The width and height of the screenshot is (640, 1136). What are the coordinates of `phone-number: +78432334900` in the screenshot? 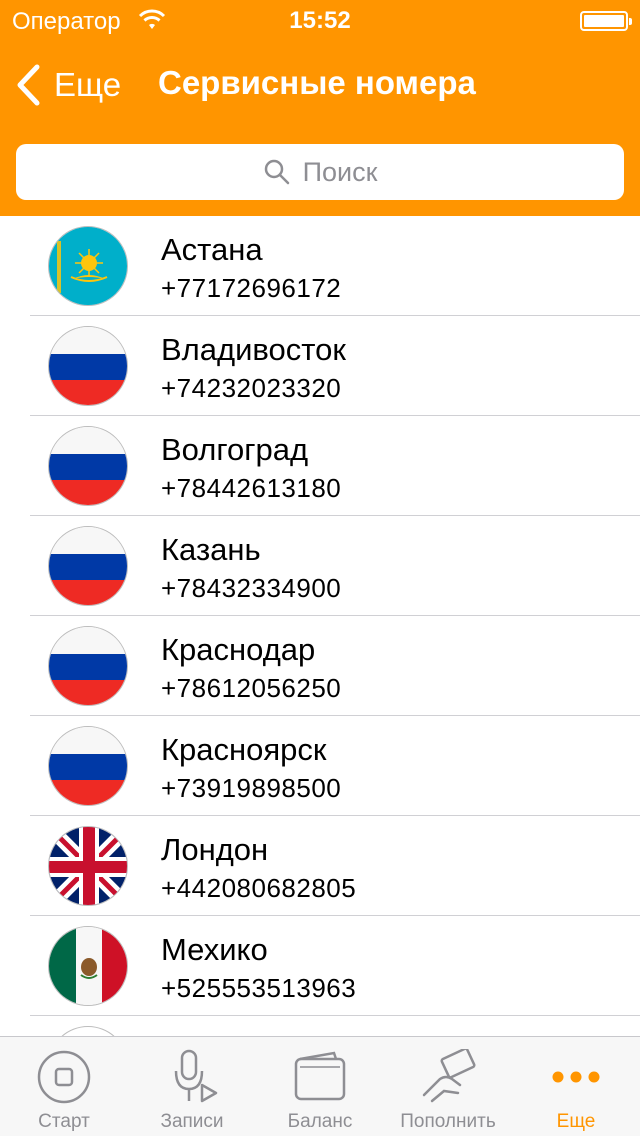 It's located at (251, 588).